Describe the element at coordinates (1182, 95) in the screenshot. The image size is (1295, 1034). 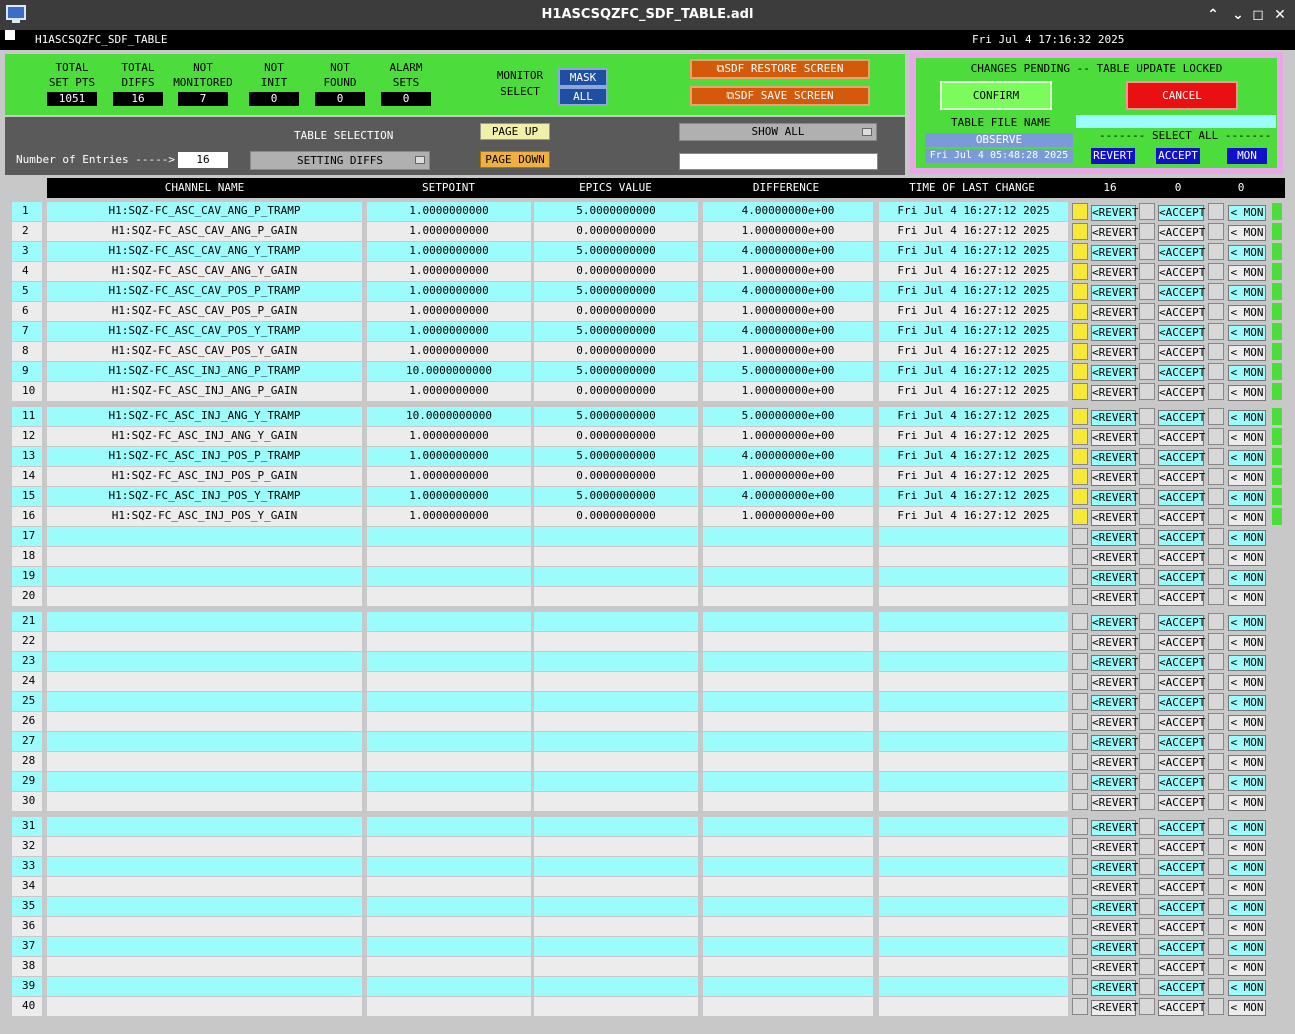
I see `cancel-button: CANCEL` at that location.